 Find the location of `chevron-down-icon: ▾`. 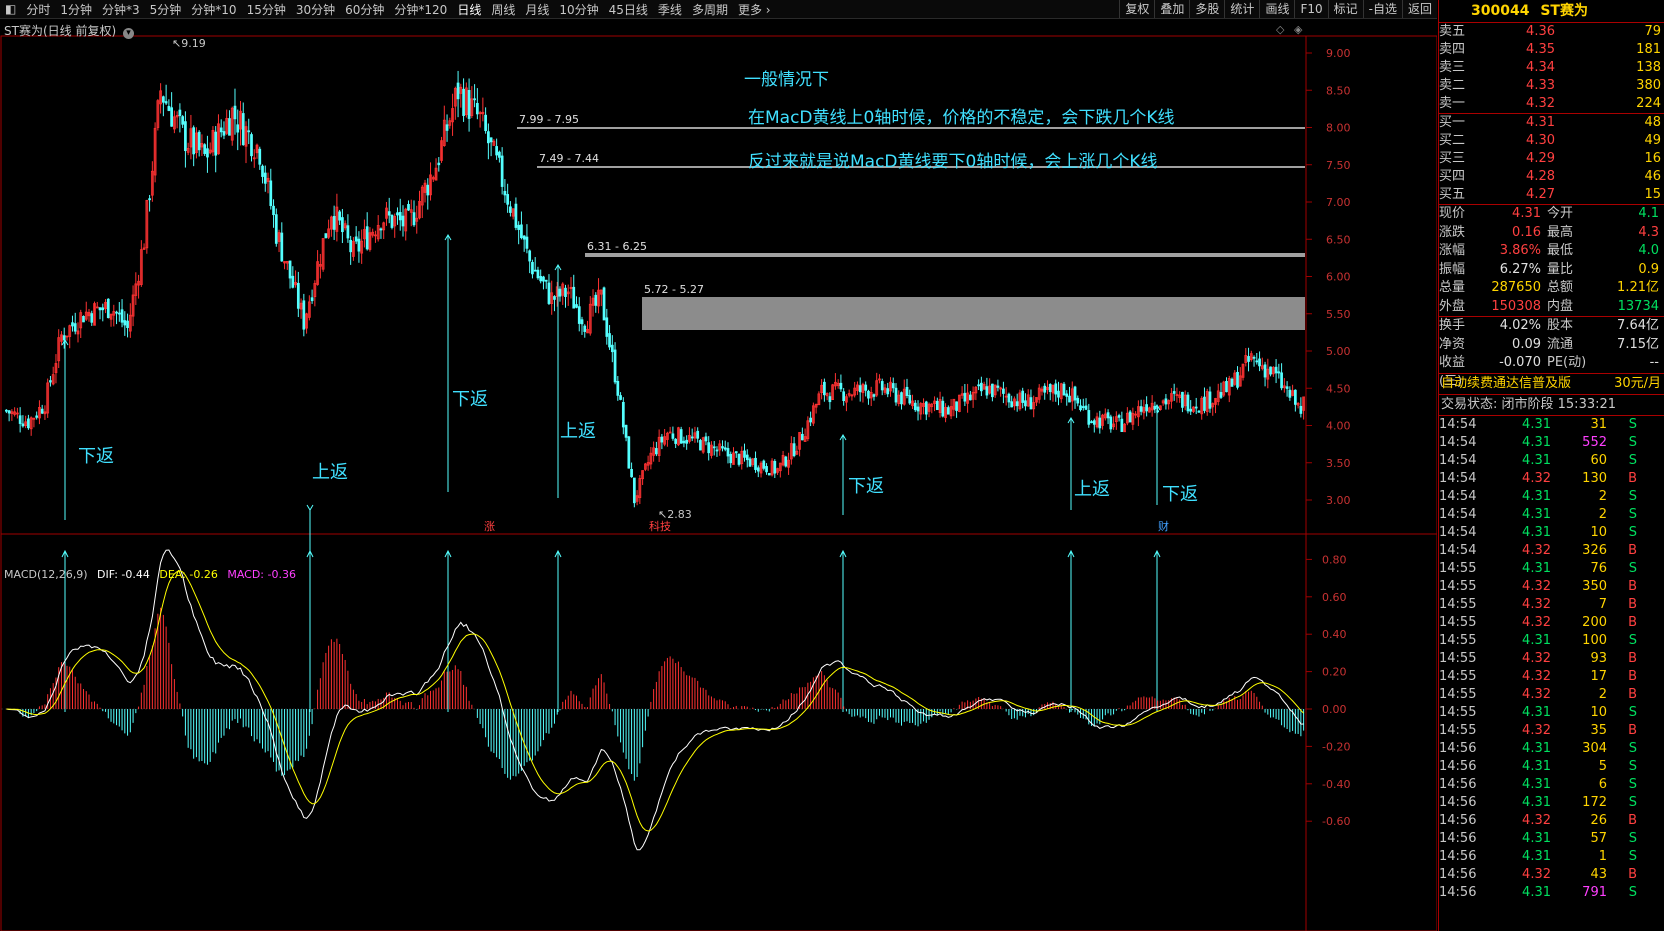

chevron-down-icon: ▾ is located at coordinates (128, 33).